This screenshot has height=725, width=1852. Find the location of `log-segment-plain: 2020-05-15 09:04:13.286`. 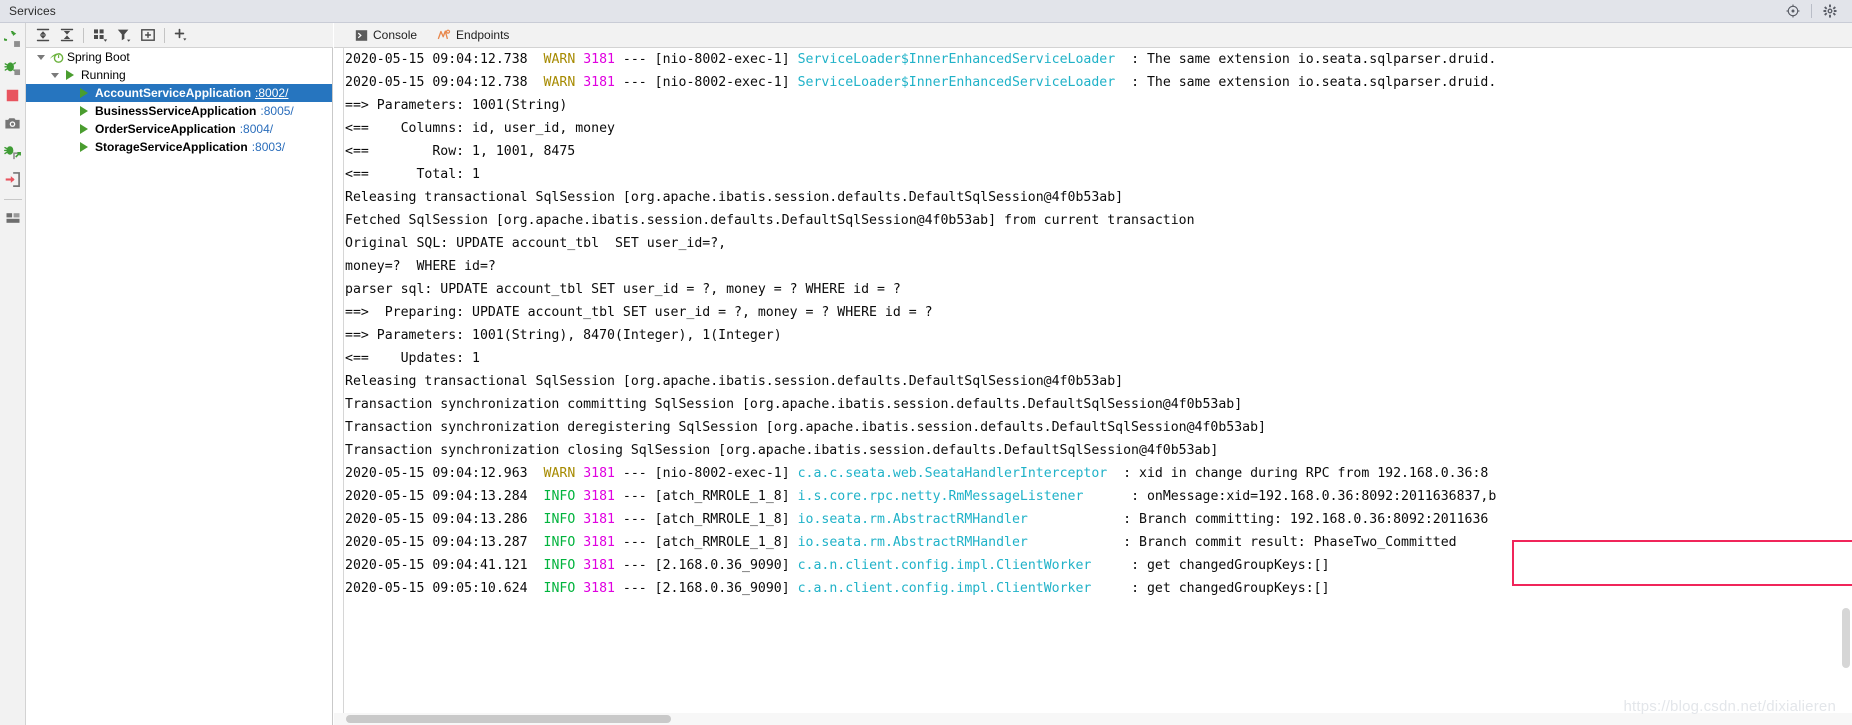

log-segment-plain: 2020-05-15 09:04:13.286 is located at coordinates (444, 519).